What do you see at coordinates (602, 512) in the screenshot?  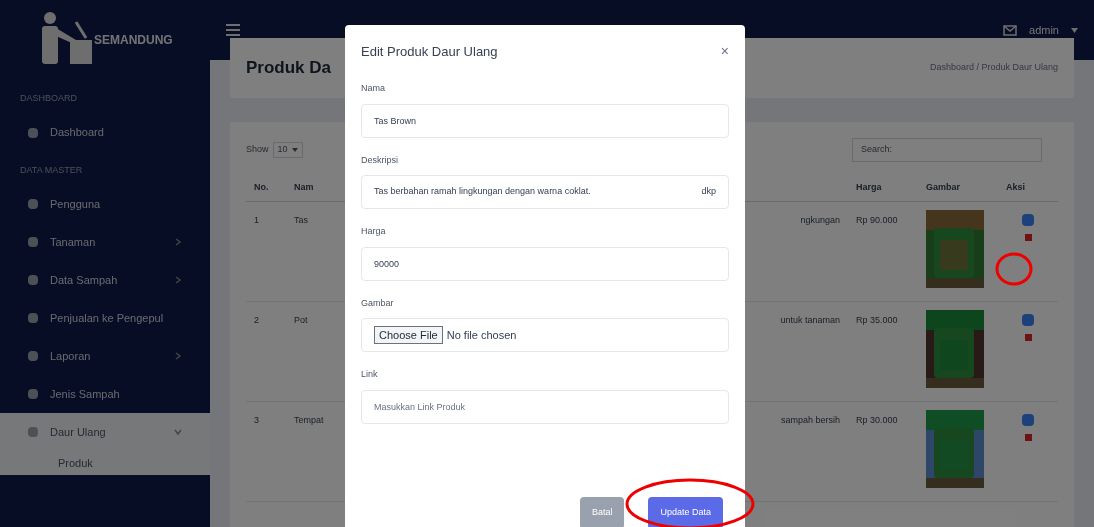 I see `cancel-button: Batal` at bounding box center [602, 512].